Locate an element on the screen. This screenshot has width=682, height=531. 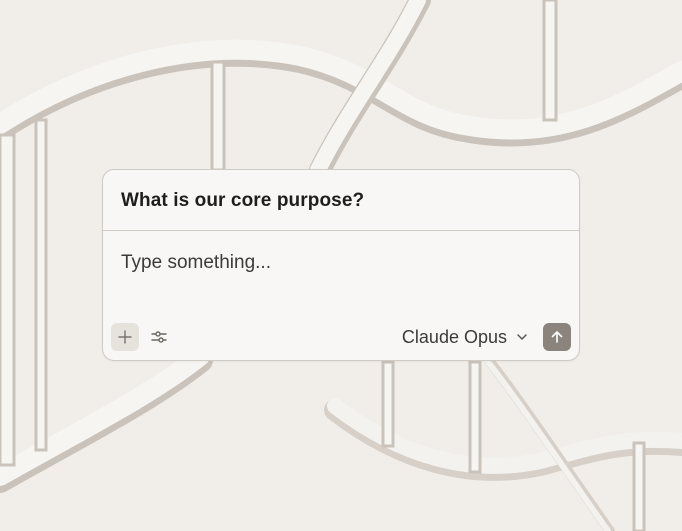
sliders-icon is located at coordinates (159, 337).